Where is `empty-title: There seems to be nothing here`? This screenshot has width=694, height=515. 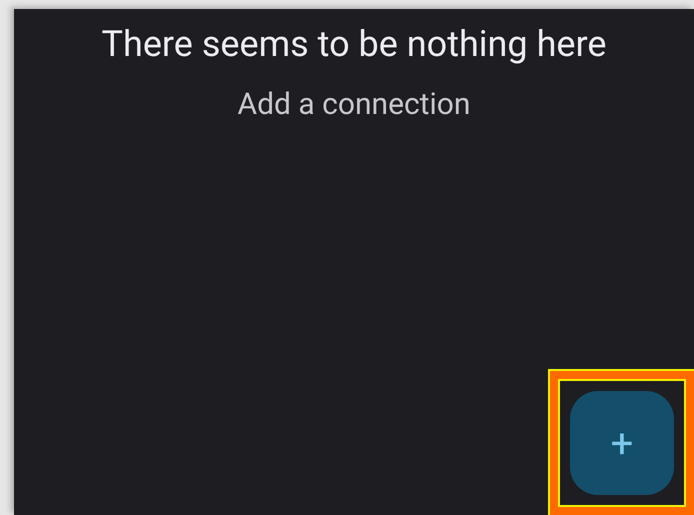
empty-title: There seems to be nothing here is located at coordinates (354, 44).